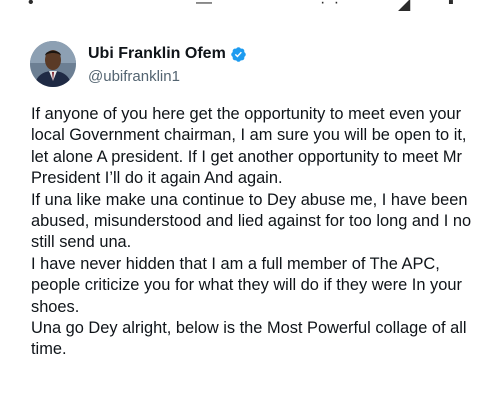  Describe the element at coordinates (205, 5) in the screenshot. I see `cropped-glyph: —` at that location.